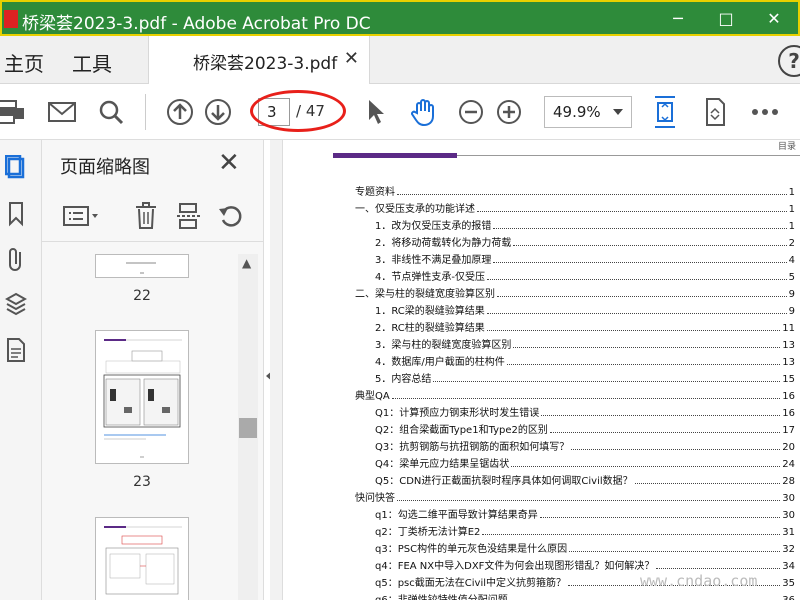  Describe the element at coordinates (180, 112) in the screenshot. I see `previous-page-icon` at that location.